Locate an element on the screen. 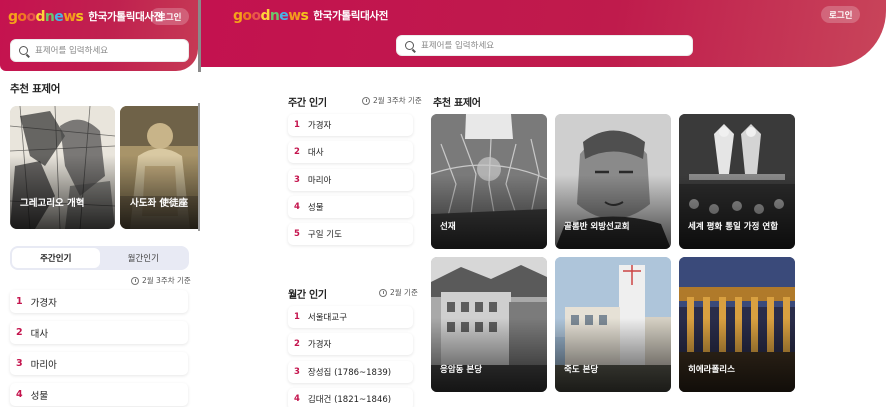 The image size is (886, 407). main-header: goodnews 한국가톨릭대사전 로그인 is located at coordinates (543, 33).